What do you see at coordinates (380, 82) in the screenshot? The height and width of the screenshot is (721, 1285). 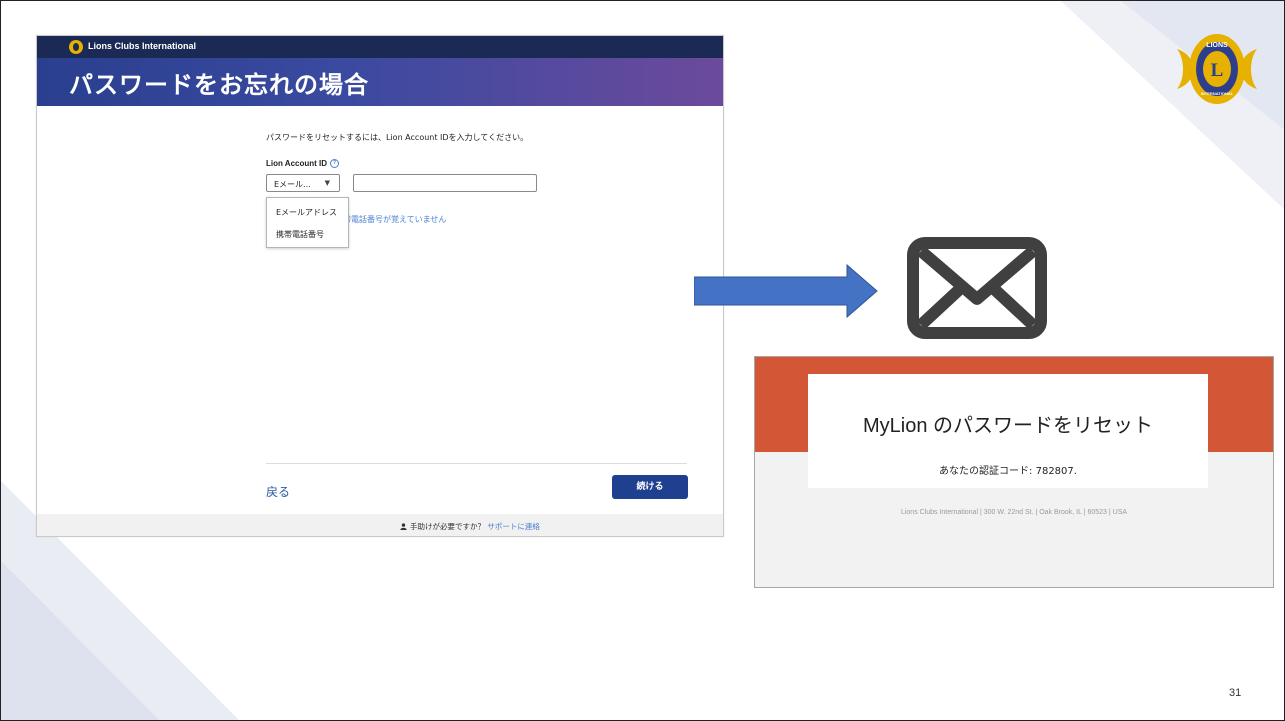 I see `page-banner: パスワードをお忘れの場合` at bounding box center [380, 82].